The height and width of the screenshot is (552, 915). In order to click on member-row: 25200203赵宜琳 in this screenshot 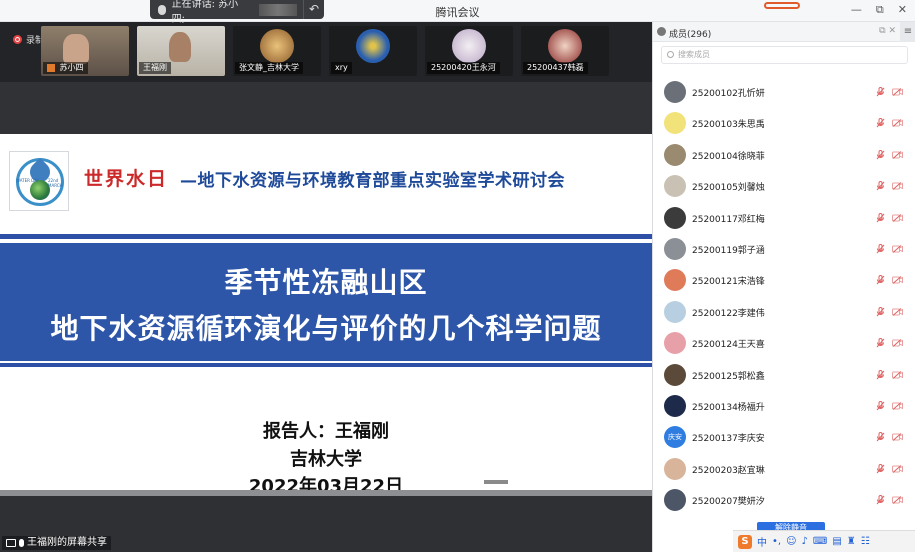, I will do `click(784, 468)`.